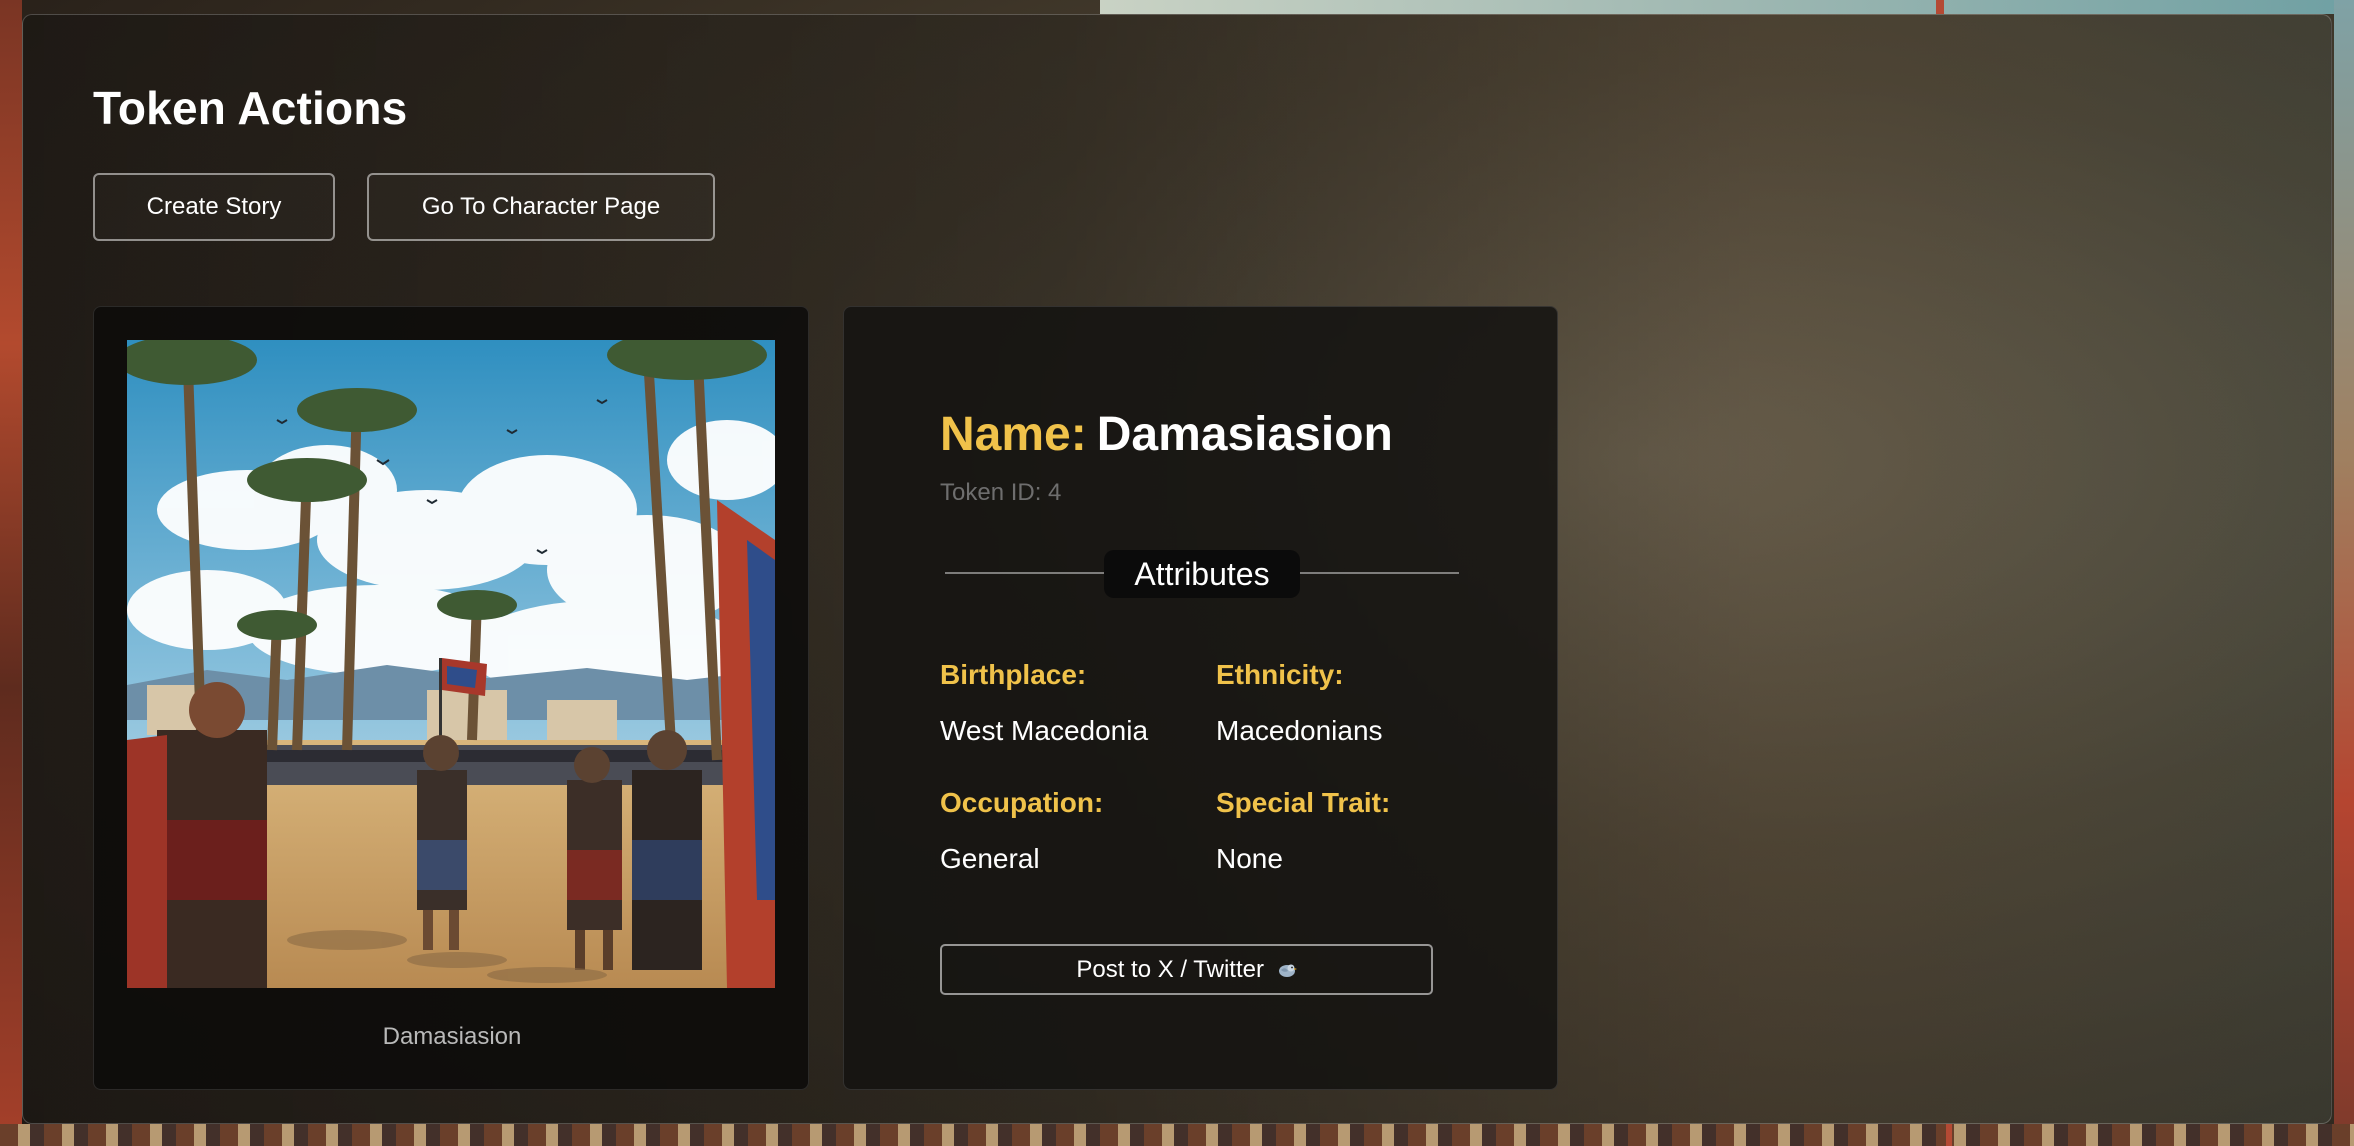  I want to click on attribute-value-special-trait: None, so click(1249, 858).